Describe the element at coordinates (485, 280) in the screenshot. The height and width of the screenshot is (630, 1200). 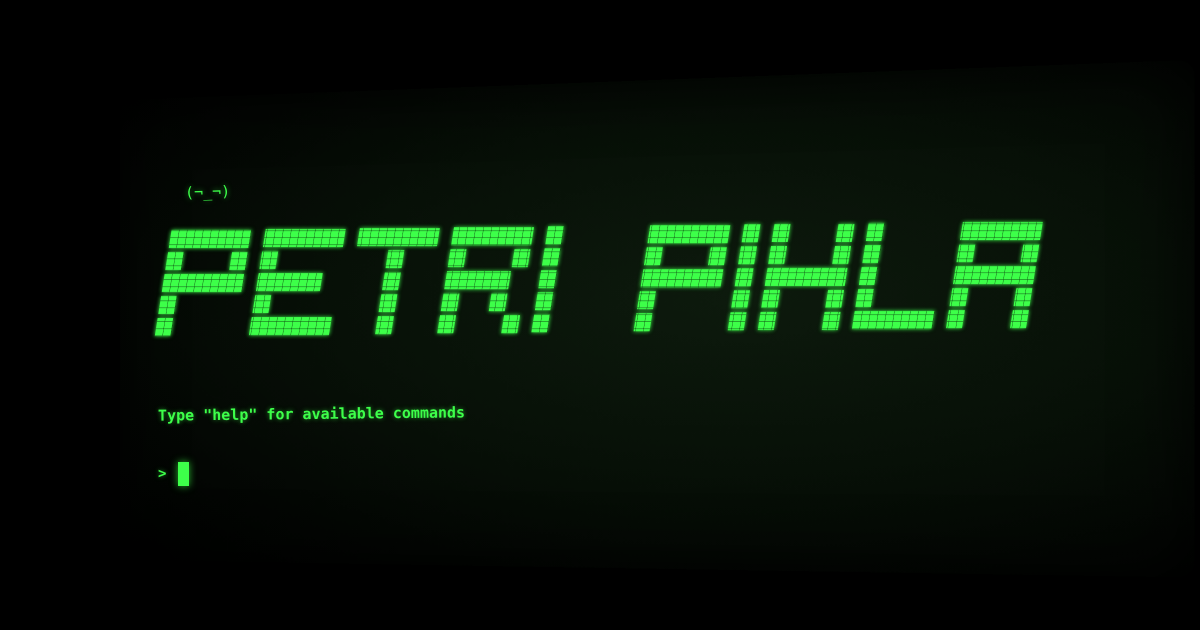
I see `banner-letter-r` at that location.